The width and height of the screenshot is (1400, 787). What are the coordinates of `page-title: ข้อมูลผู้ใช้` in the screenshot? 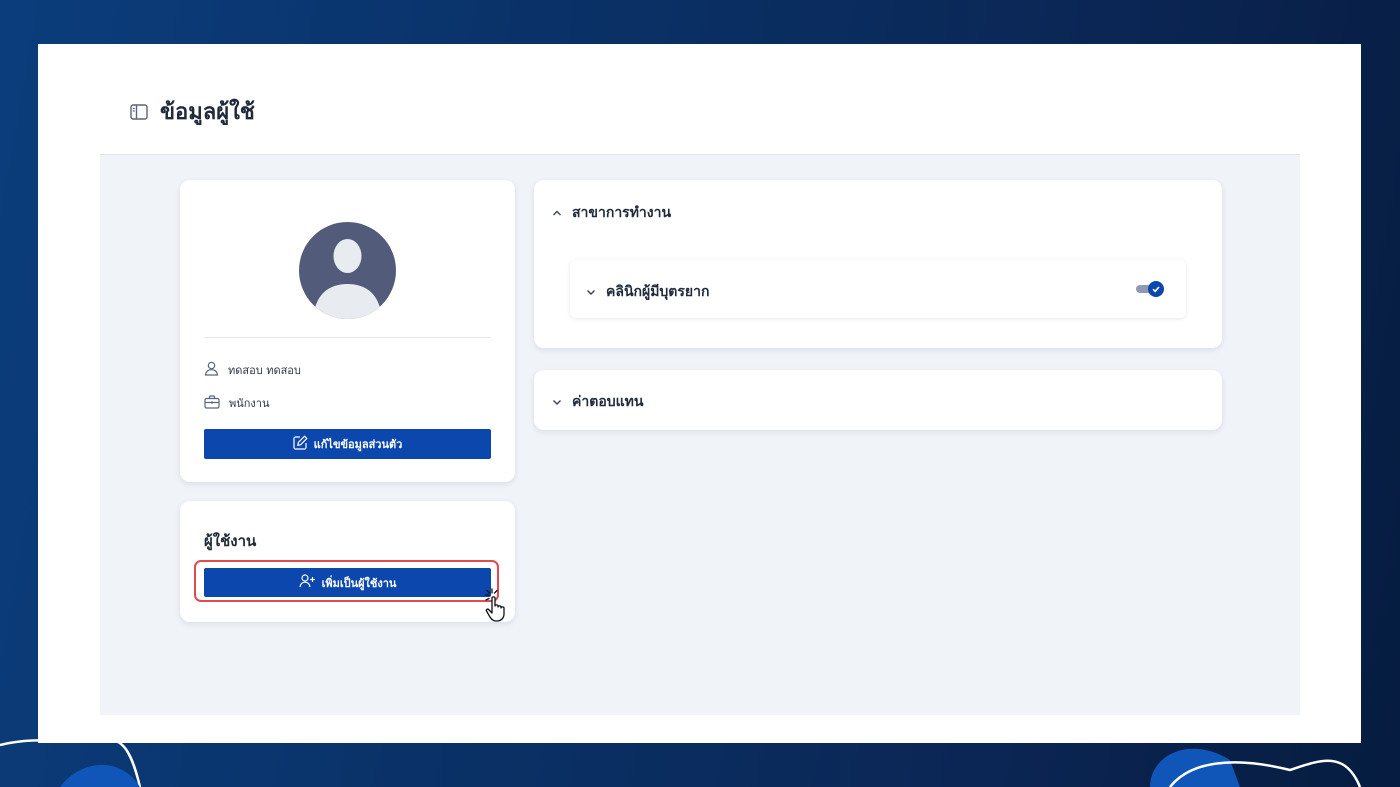 It's located at (207, 112).